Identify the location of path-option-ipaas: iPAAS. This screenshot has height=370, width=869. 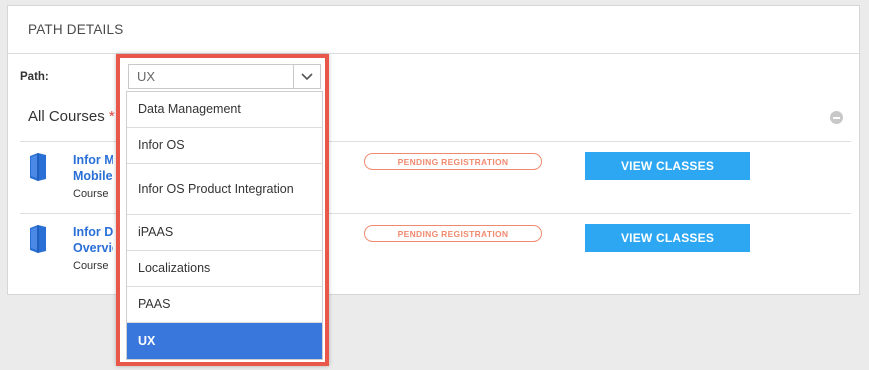
(224, 233).